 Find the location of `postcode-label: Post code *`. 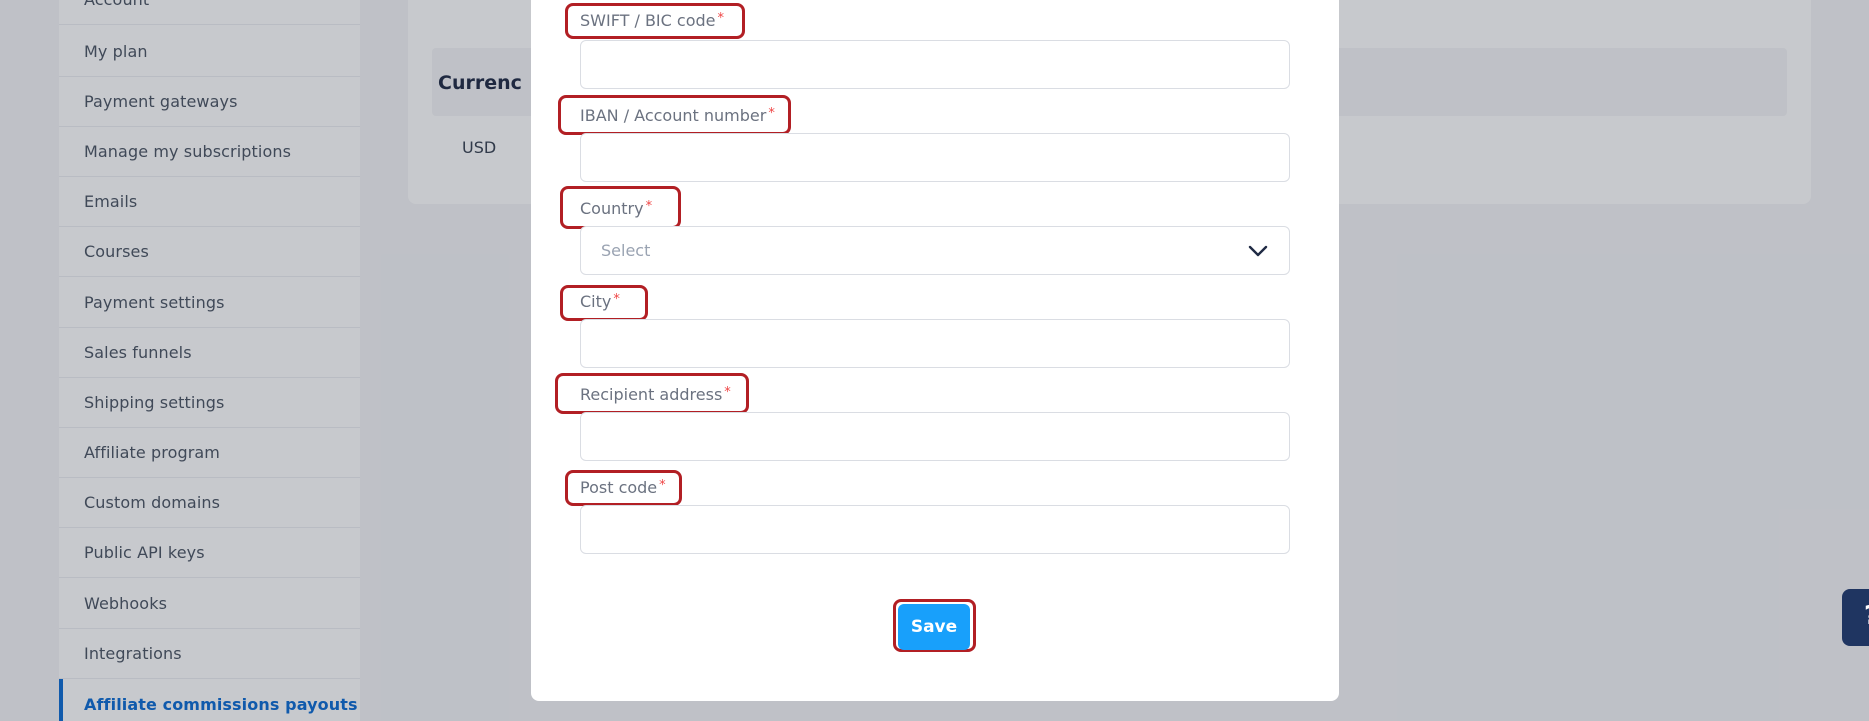

postcode-label: Post code * is located at coordinates (623, 487).